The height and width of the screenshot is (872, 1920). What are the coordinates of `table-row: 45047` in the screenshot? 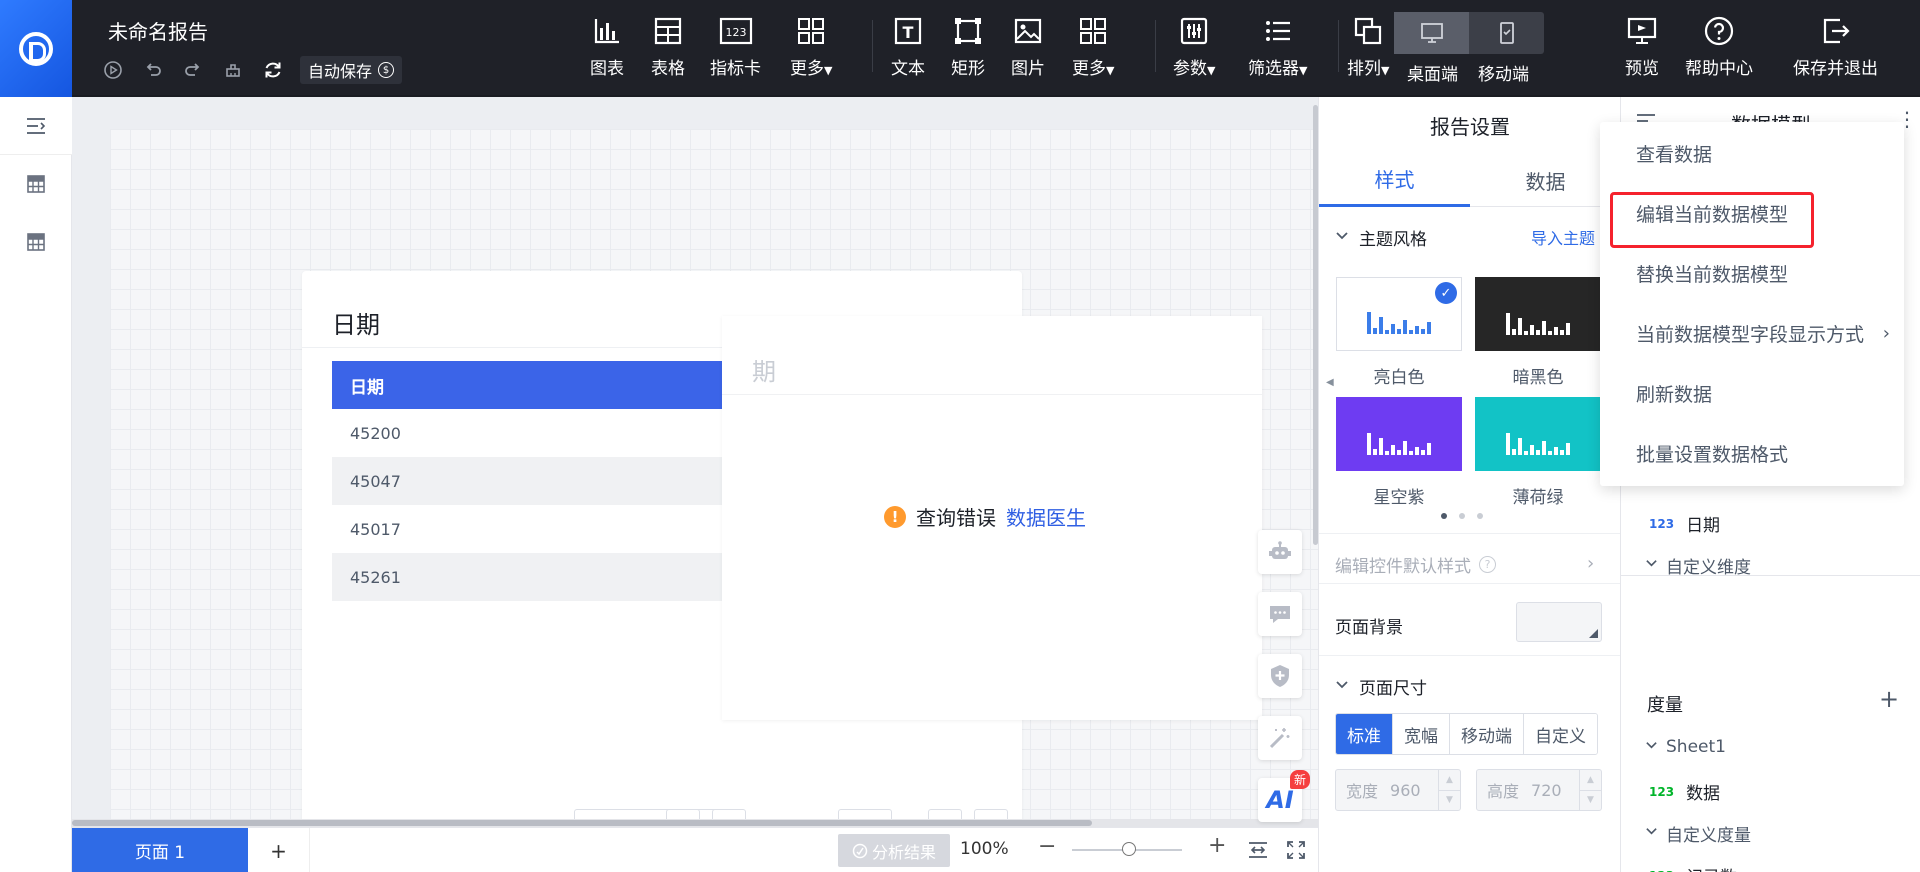 It's located at (527, 481).